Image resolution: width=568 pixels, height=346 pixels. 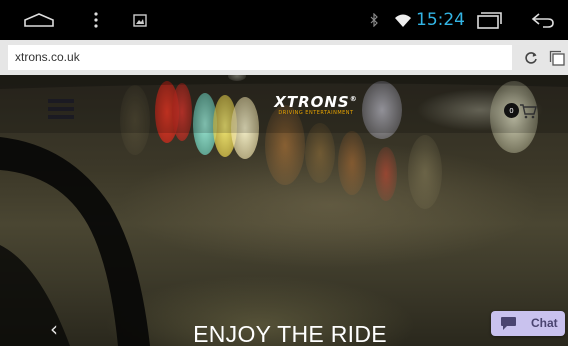 What do you see at coordinates (284, 20) in the screenshot?
I see `status-bar: 15:24` at bounding box center [284, 20].